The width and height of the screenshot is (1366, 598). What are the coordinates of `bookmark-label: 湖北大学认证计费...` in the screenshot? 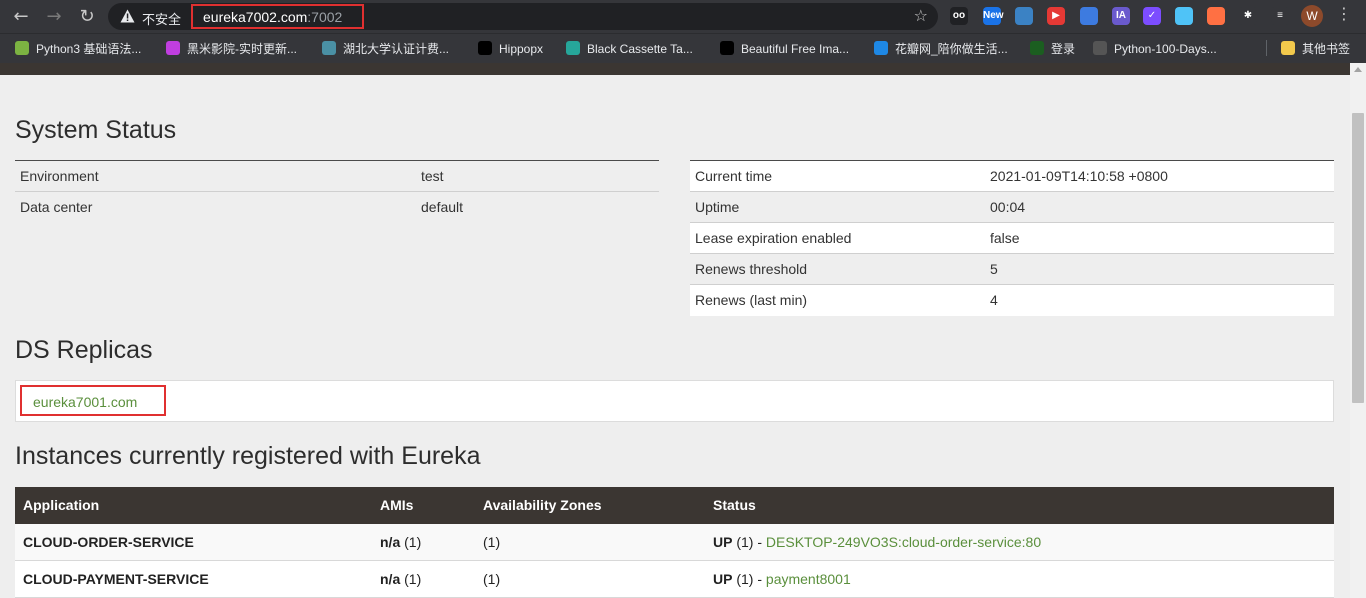 It's located at (396, 49).